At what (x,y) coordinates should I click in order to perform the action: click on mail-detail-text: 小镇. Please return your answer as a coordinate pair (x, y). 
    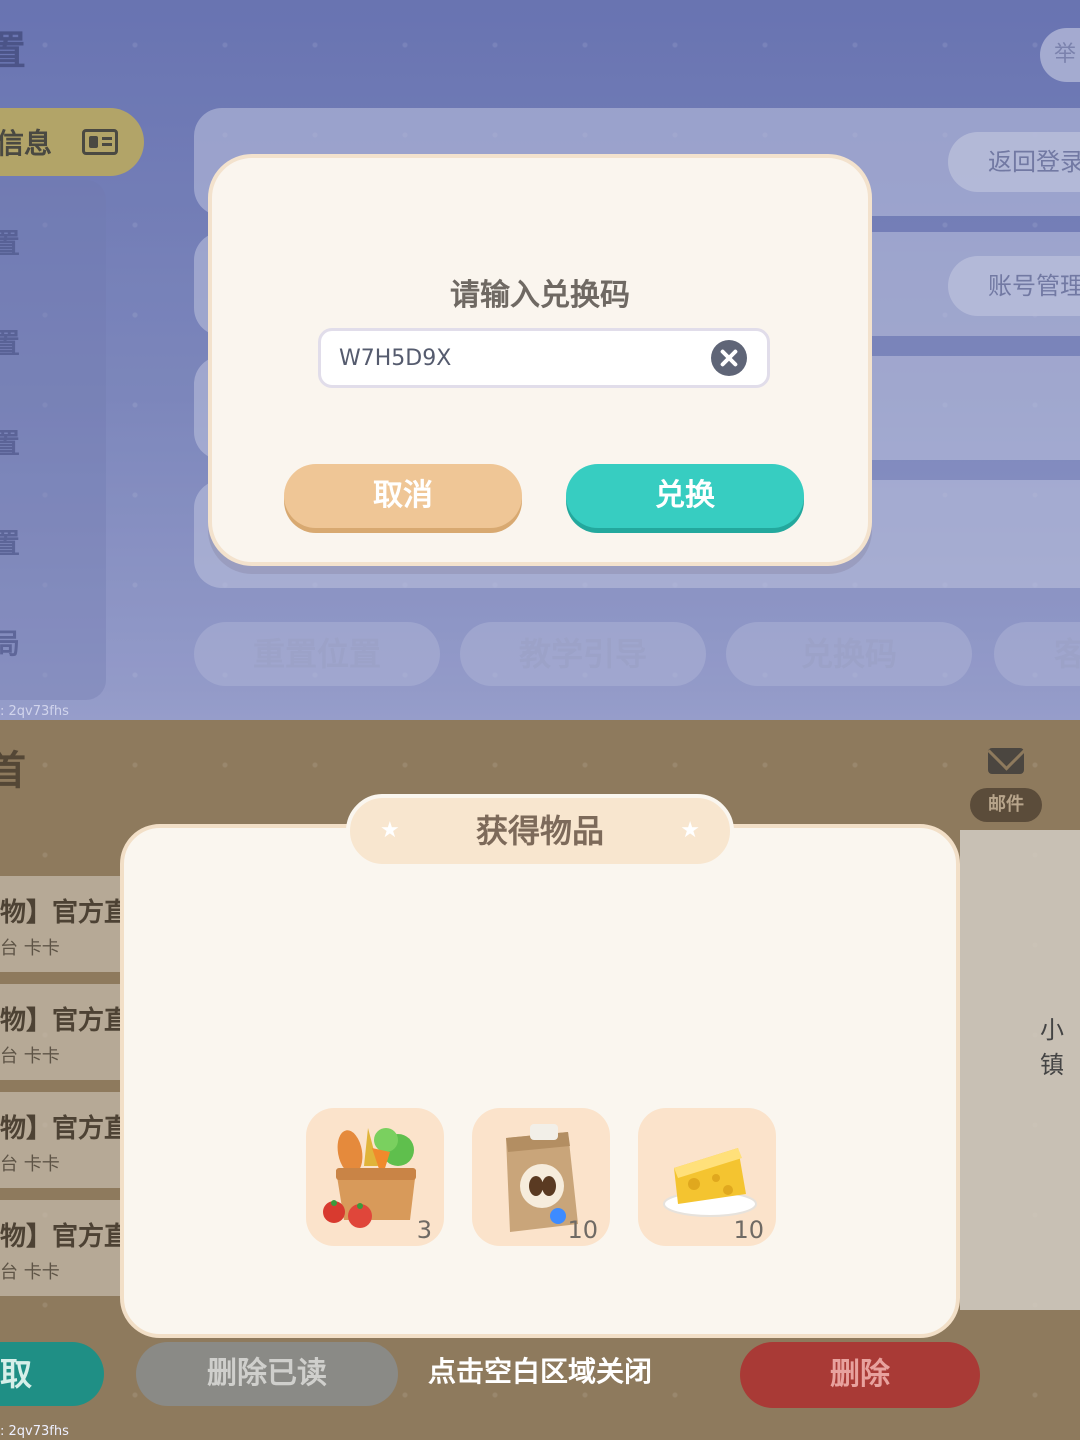
    Looking at the image, I should click on (1052, 1047).